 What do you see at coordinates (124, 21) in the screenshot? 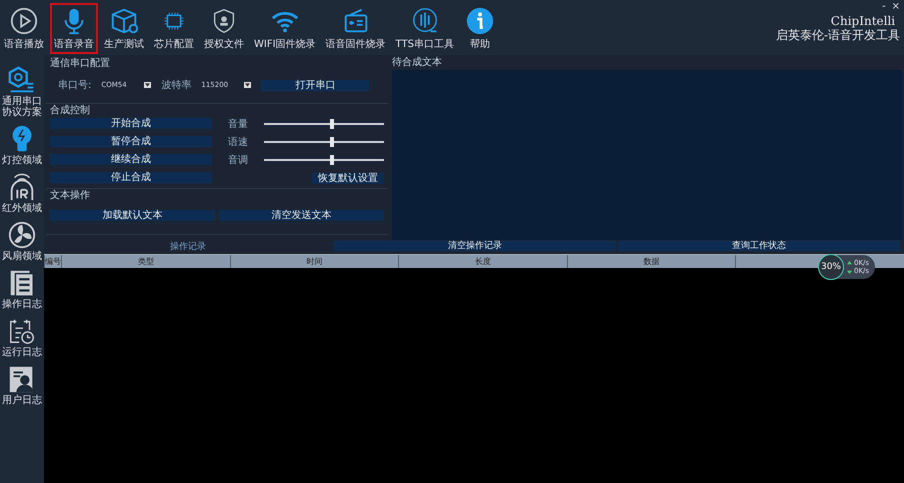
I see `box-icon` at bounding box center [124, 21].